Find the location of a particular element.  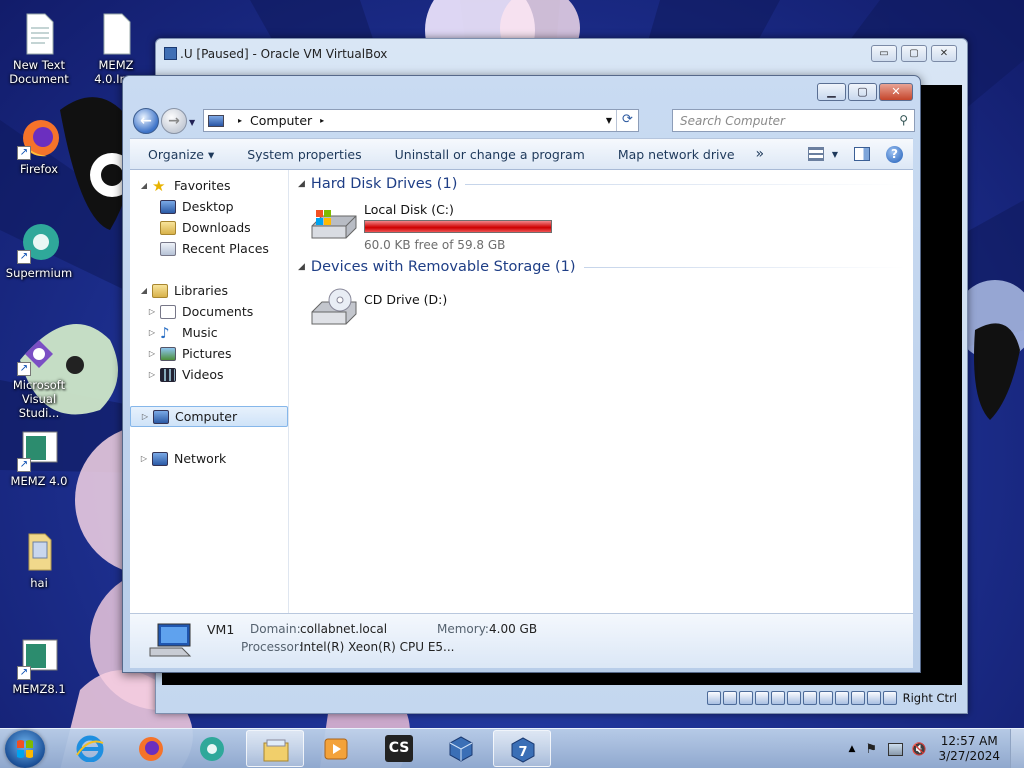

nav-videos: ▷ Videos is located at coordinates (209, 374).